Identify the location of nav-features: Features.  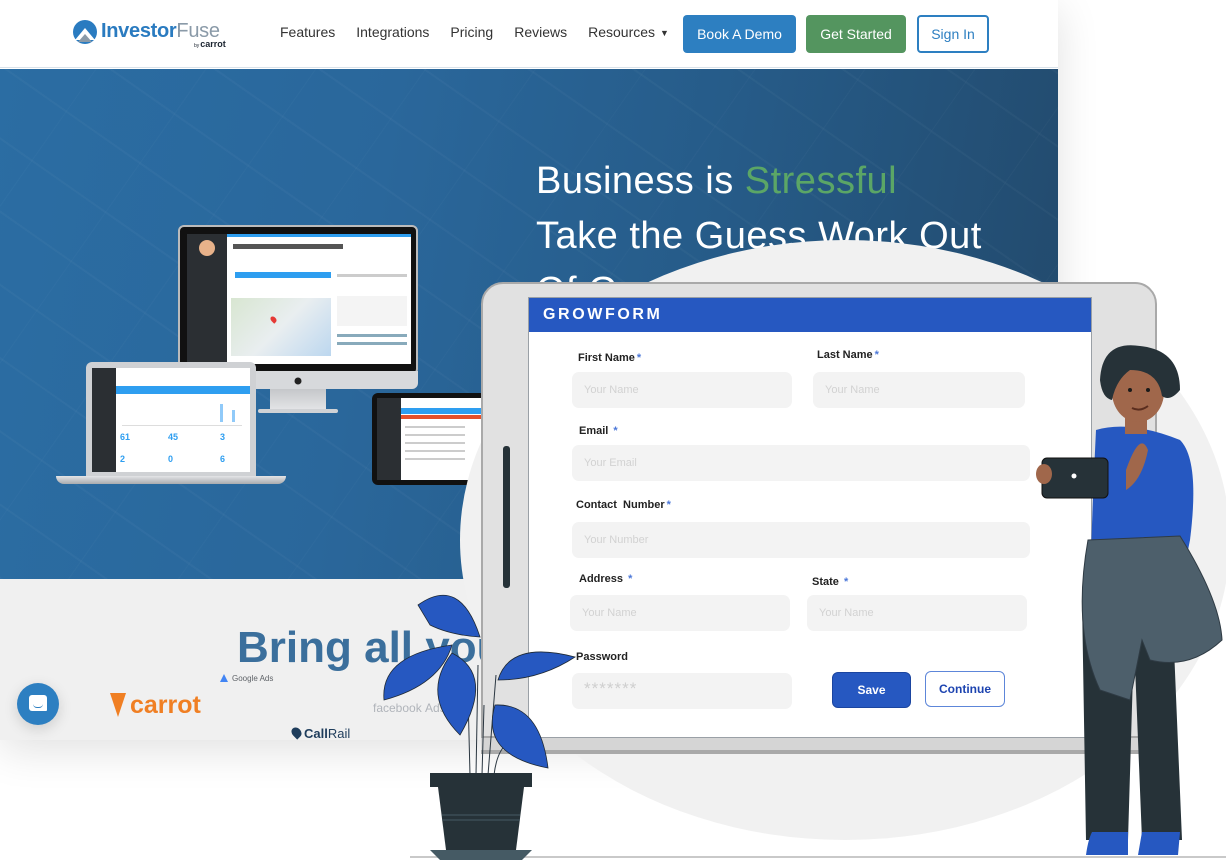
(307, 32).